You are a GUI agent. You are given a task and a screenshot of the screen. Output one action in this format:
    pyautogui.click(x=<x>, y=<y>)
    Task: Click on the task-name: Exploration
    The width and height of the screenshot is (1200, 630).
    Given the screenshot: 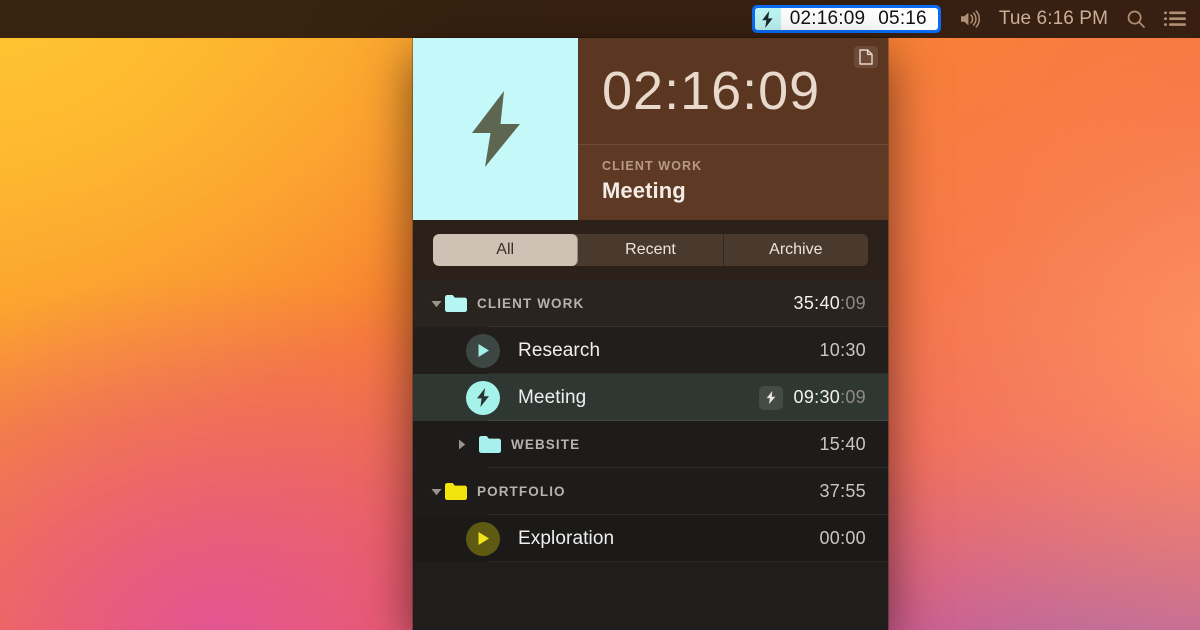 What is the action you would take?
    pyautogui.click(x=566, y=538)
    